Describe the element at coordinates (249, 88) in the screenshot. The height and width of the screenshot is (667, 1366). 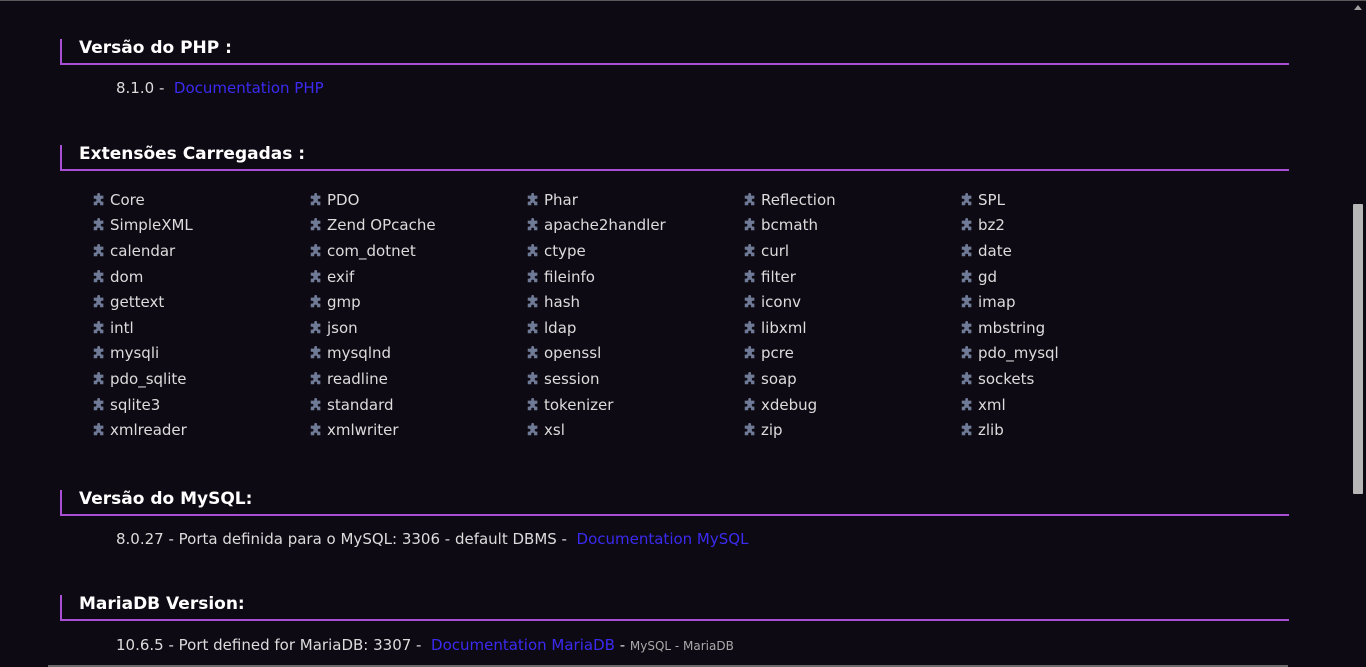
I see `php-documentation-link: Documentation PHP` at that location.